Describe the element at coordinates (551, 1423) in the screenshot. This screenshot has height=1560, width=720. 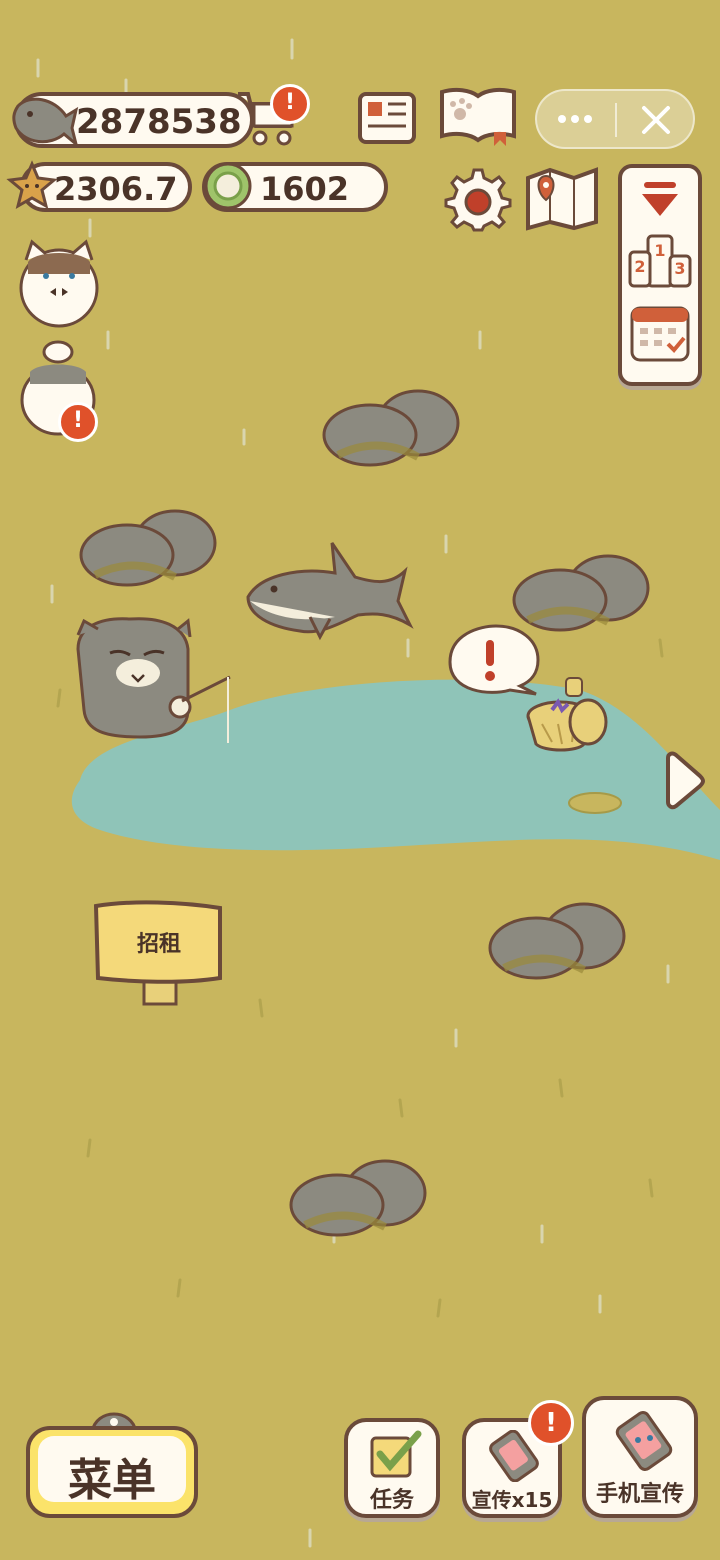
I see `promo-alert-badge: !` at that location.